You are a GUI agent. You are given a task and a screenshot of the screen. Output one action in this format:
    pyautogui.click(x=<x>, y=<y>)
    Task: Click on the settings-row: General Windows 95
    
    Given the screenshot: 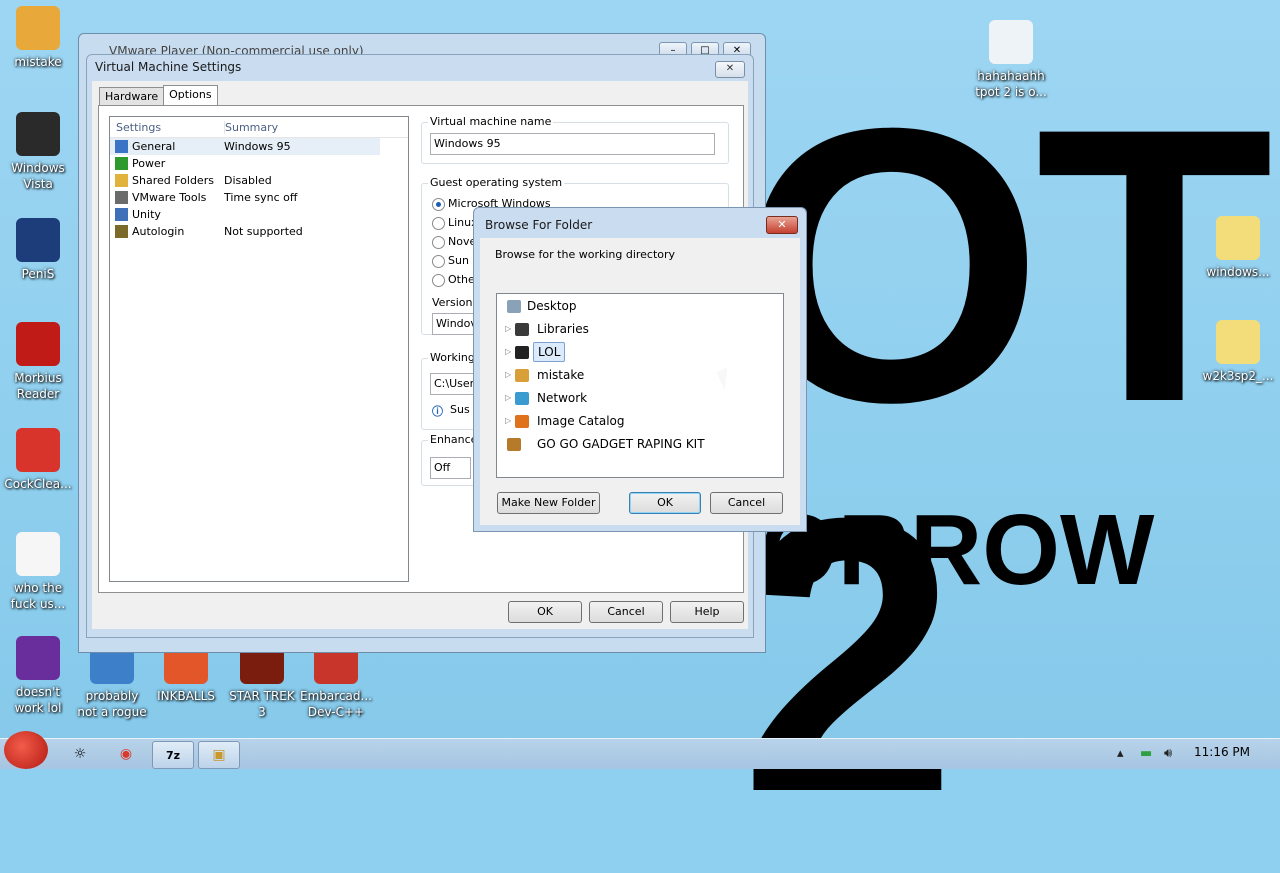 What is the action you would take?
    pyautogui.click(x=245, y=146)
    